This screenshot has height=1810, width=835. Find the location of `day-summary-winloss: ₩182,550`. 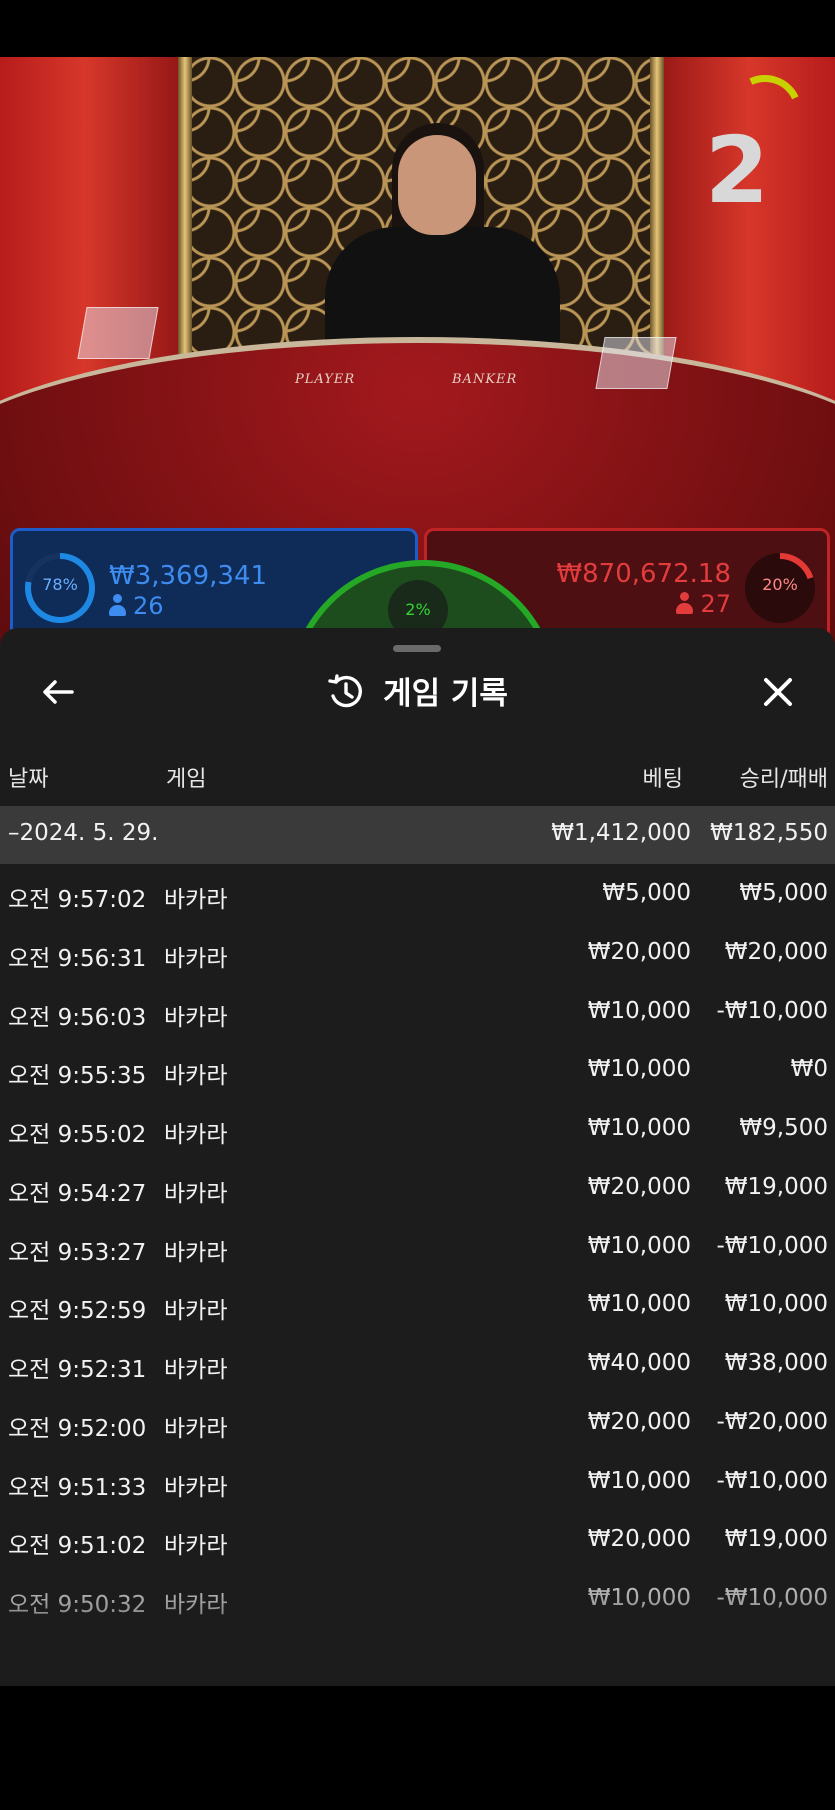

day-summary-winloss: ₩182,550 is located at coordinates (769, 833).